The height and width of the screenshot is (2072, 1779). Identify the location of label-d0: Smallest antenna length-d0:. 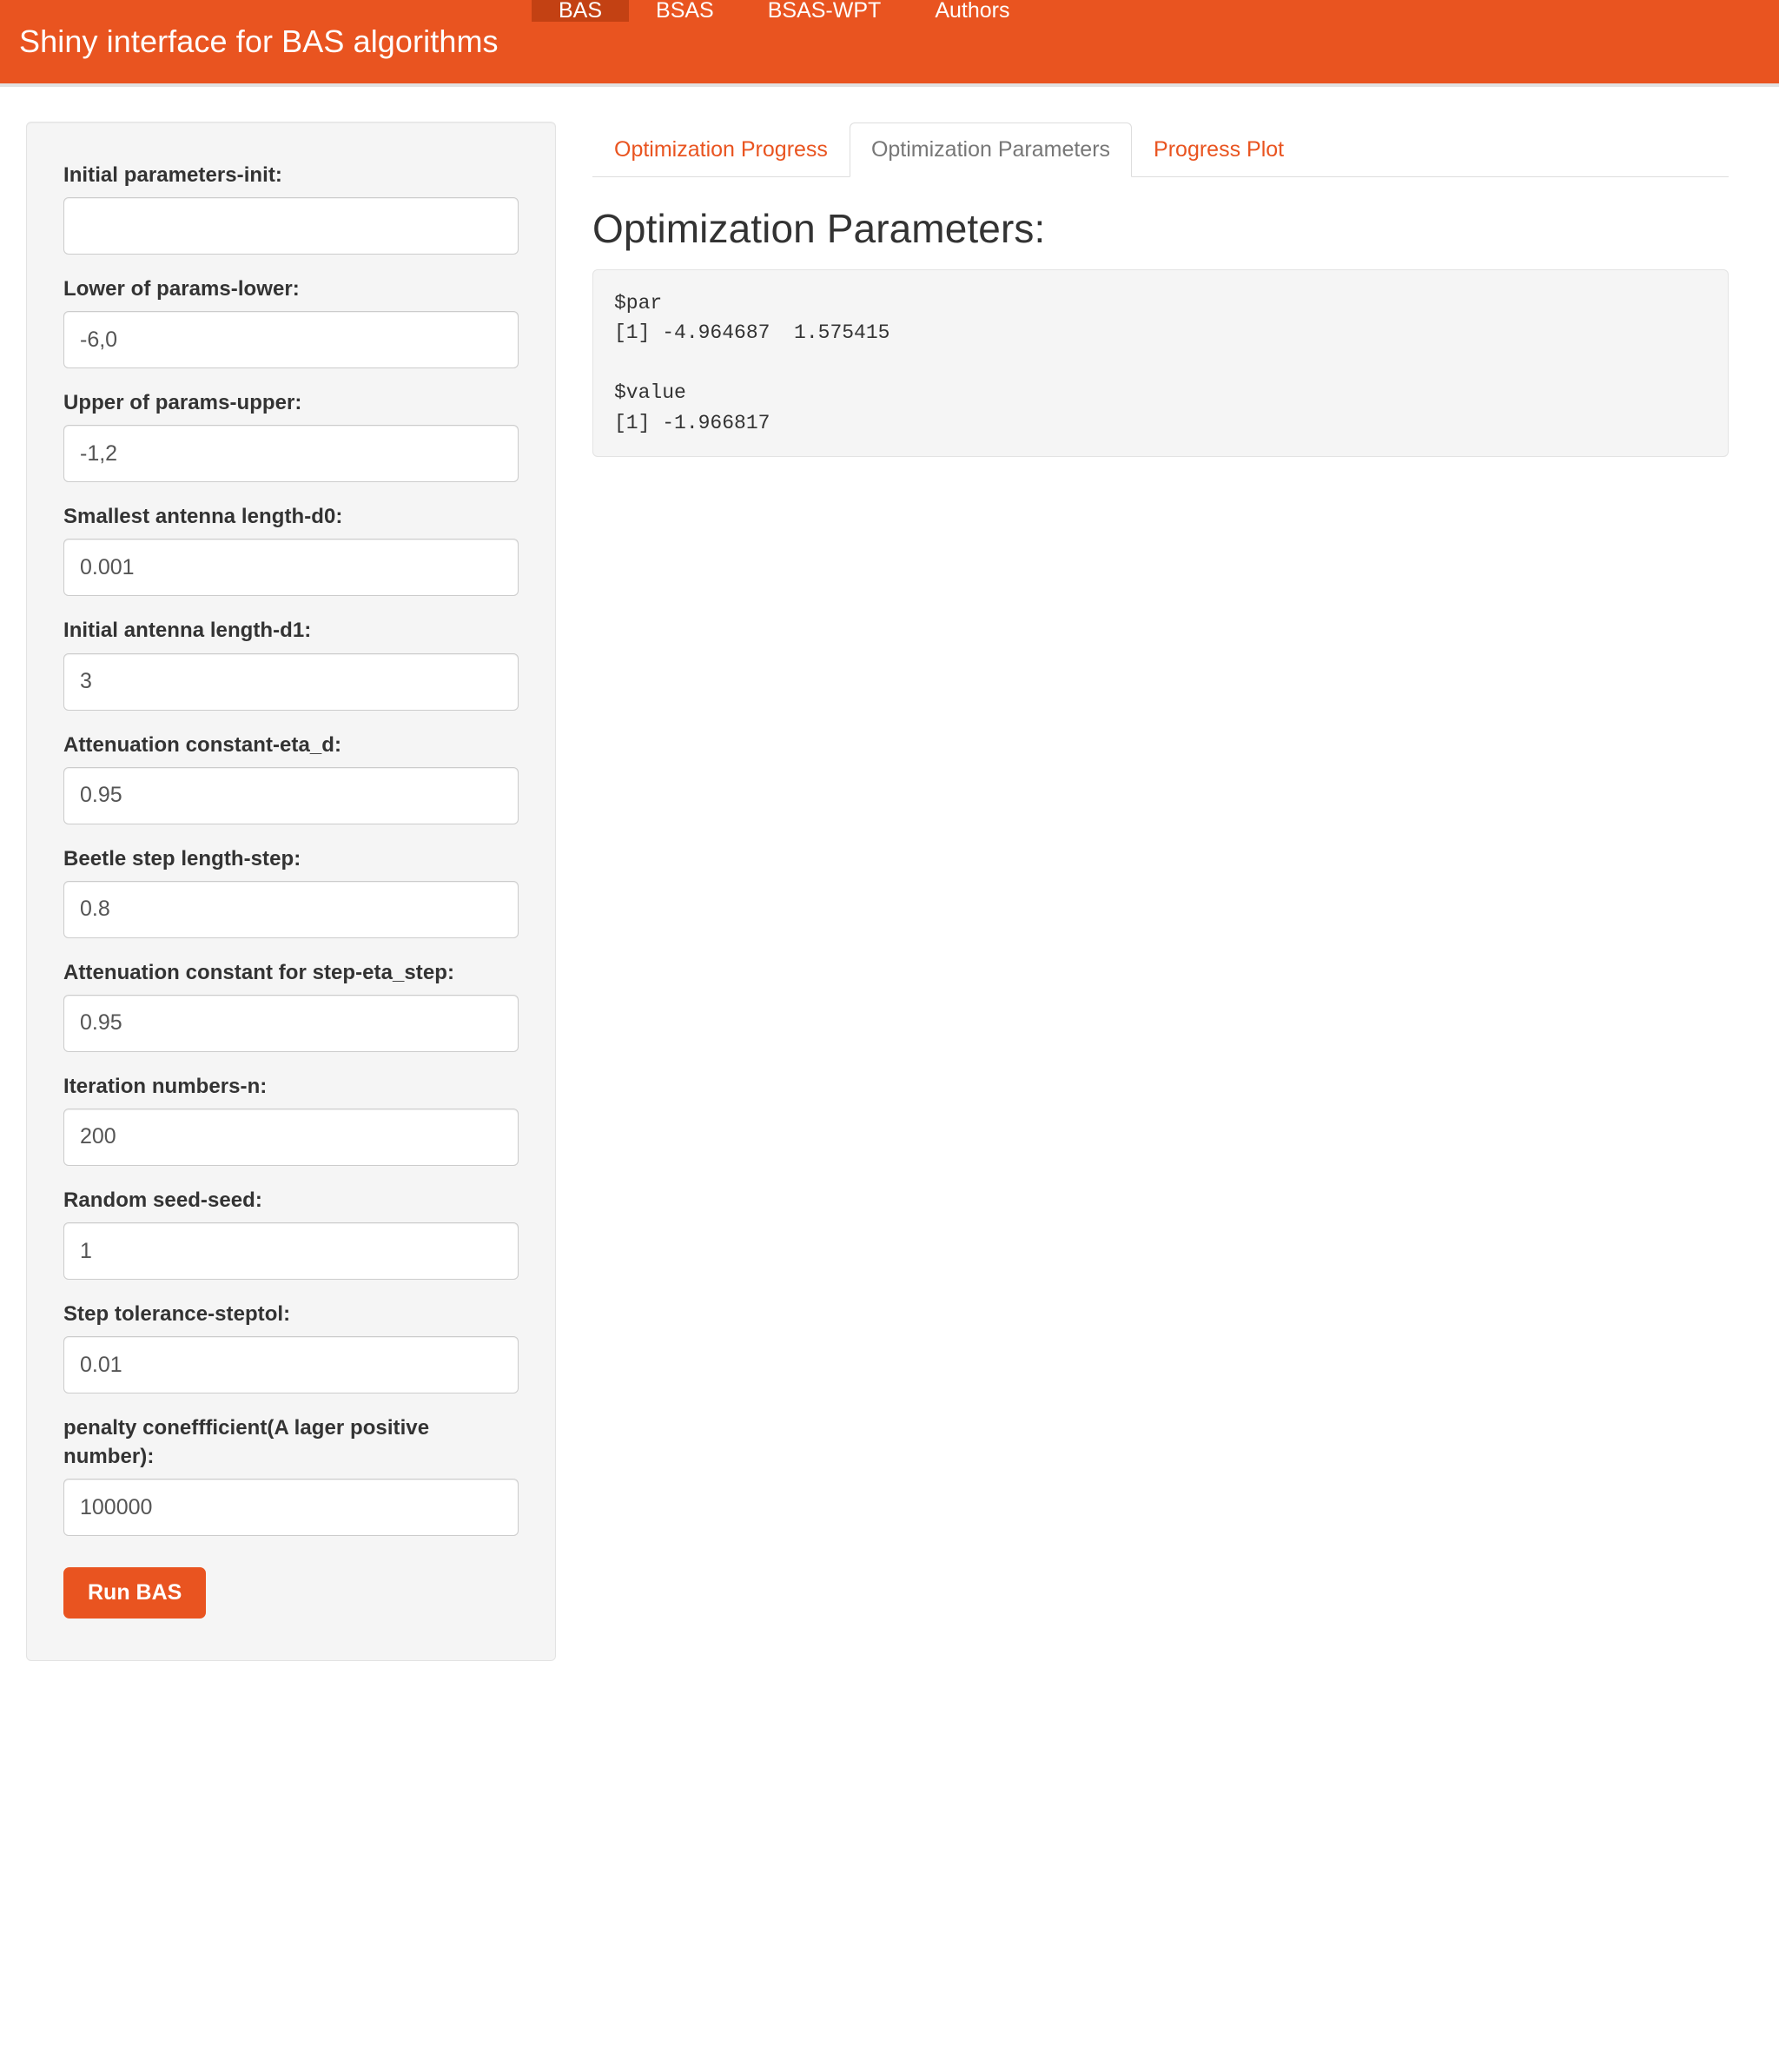
(203, 517).